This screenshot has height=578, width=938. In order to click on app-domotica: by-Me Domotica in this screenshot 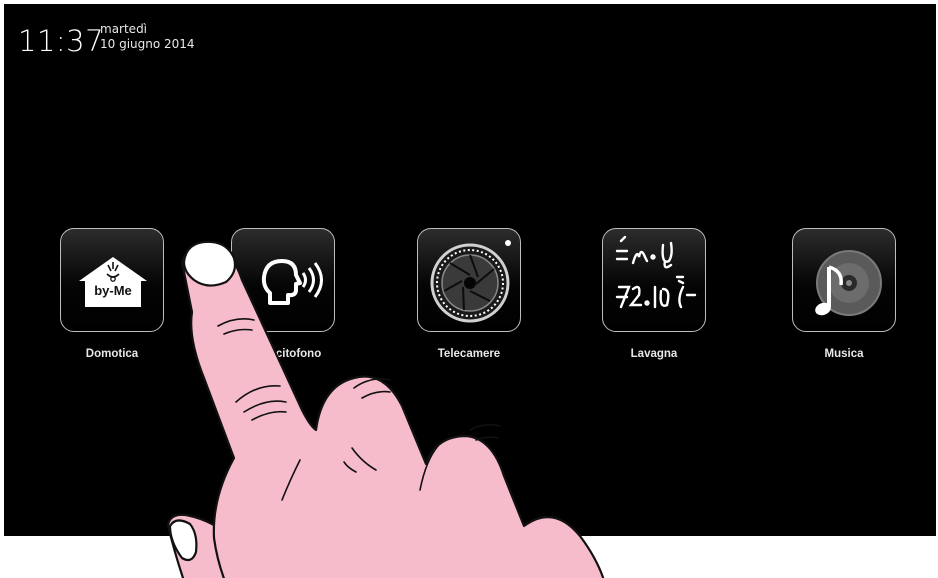, I will do `click(112, 294)`.